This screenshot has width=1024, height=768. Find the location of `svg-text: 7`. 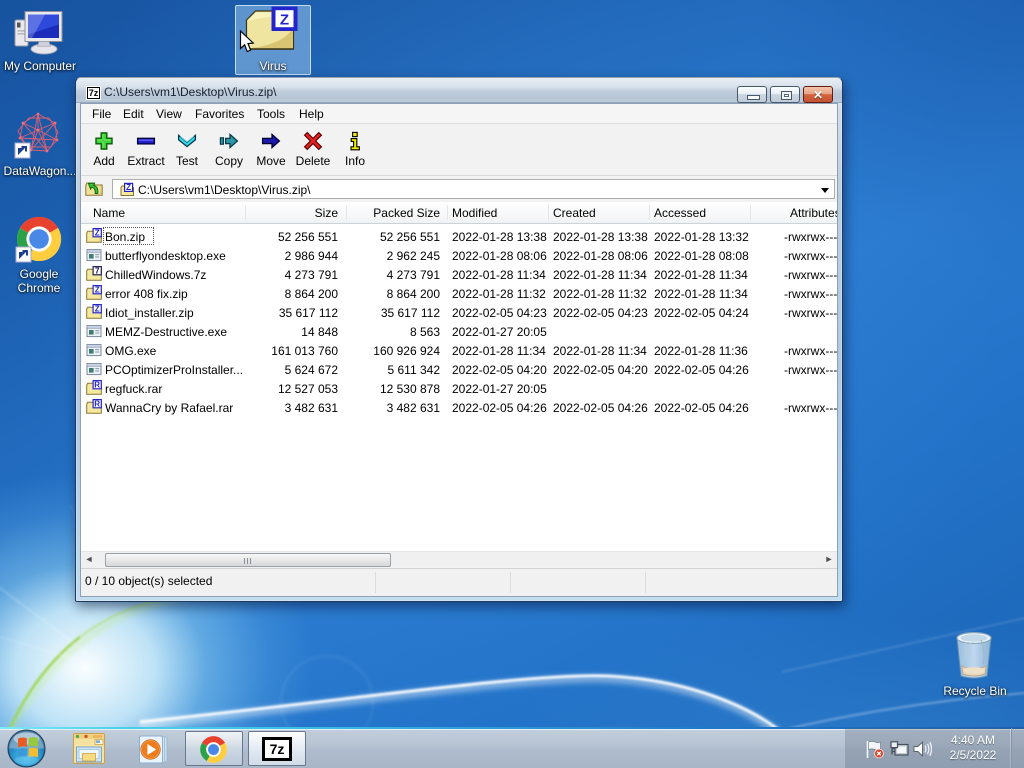

svg-text: 7 is located at coordinates (97, 270).